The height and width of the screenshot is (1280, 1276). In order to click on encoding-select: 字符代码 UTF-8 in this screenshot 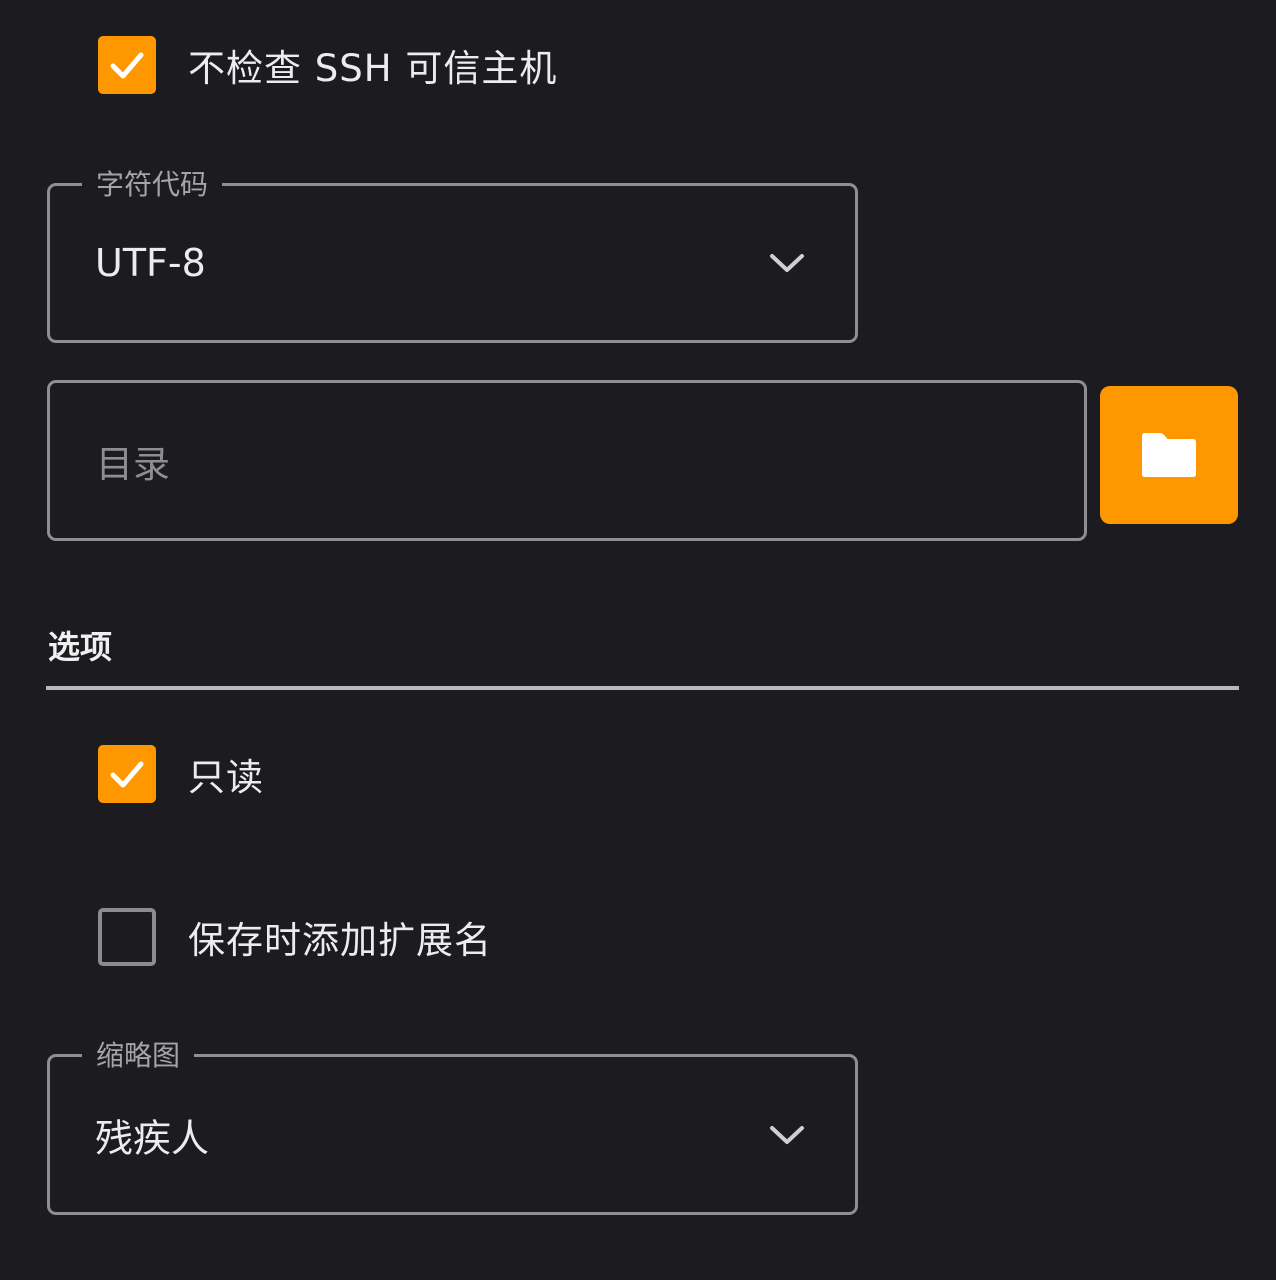, I will do `click(452, 255)`.